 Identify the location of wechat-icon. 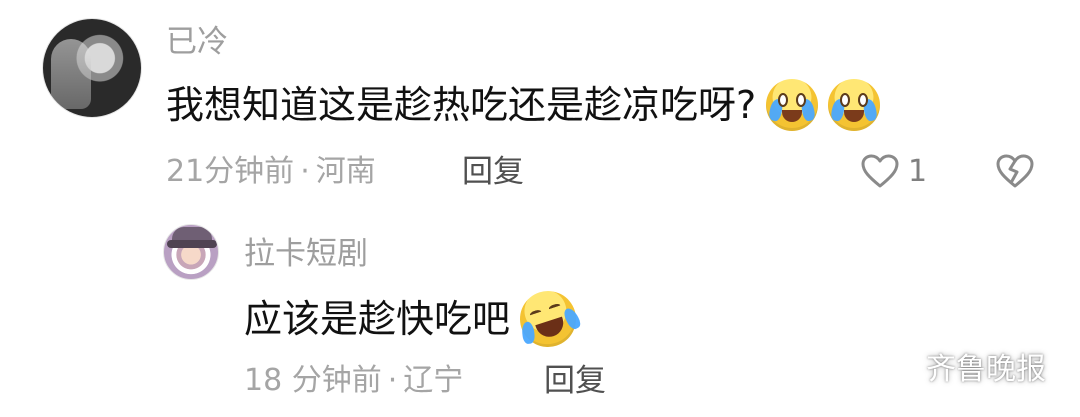
(893, 370).